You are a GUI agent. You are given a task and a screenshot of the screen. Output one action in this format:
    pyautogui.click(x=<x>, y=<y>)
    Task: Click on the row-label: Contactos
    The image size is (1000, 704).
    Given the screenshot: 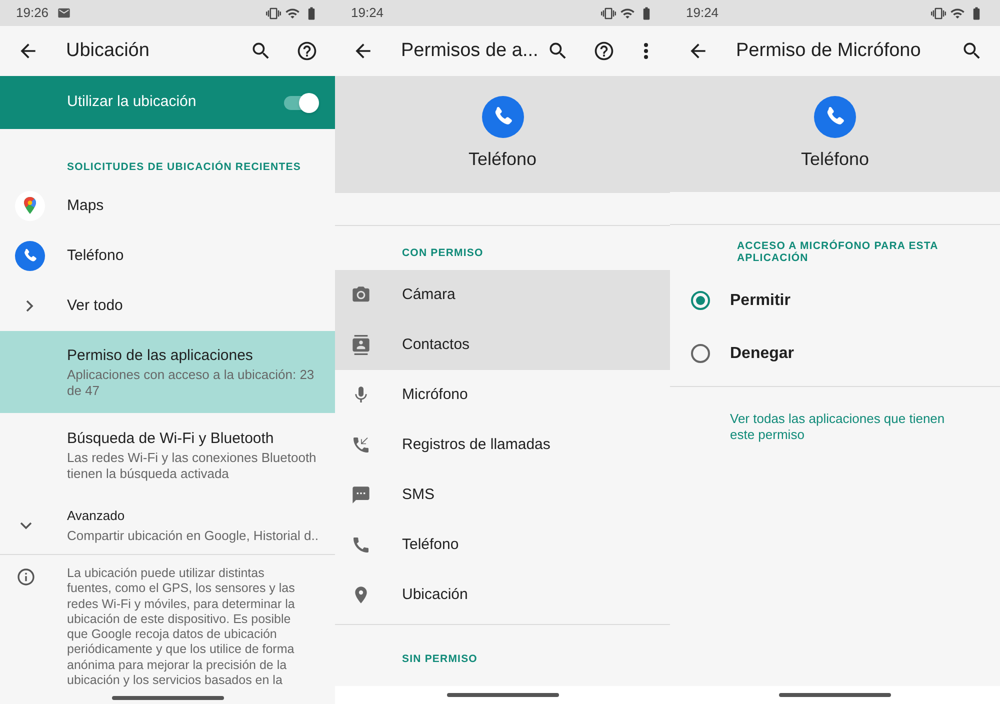 What is the action you would take?
    pyautogui.click(x=436, y=344)
    